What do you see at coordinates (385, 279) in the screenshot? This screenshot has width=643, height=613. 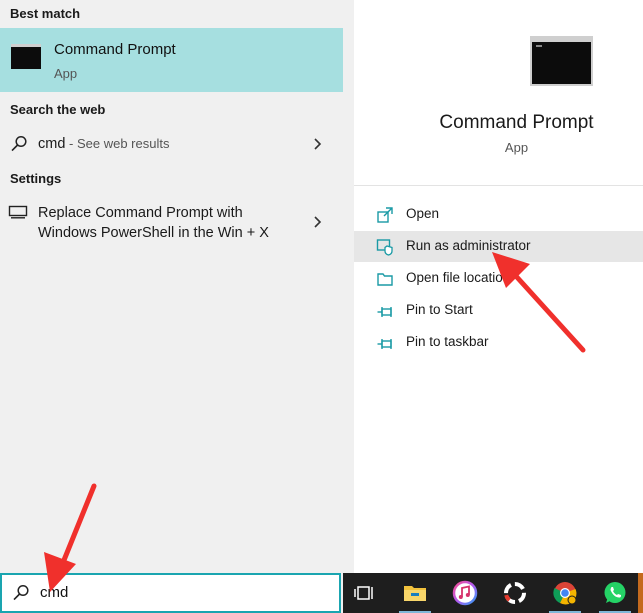 I see `folder-icon` at bounding box center [385, 279].